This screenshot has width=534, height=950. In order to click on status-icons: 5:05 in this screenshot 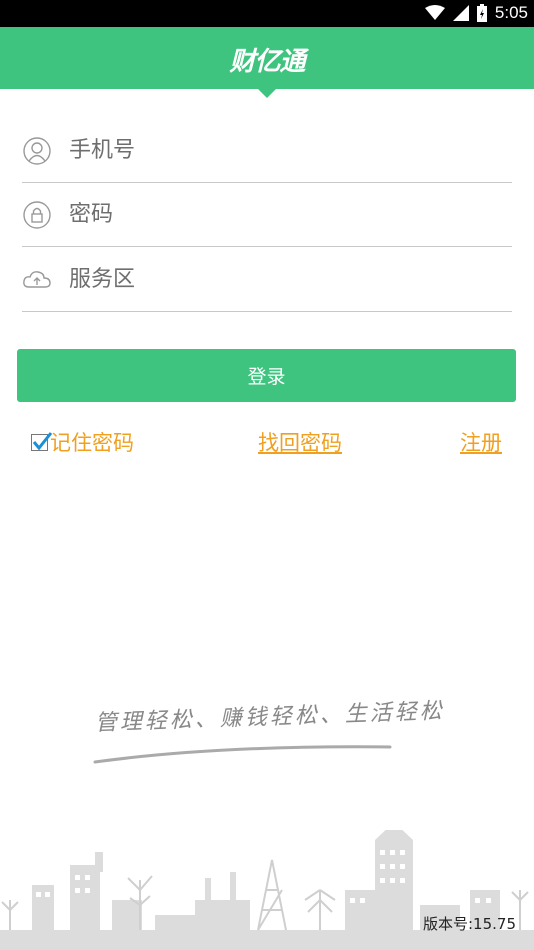, I will do `click(476, 13)`.